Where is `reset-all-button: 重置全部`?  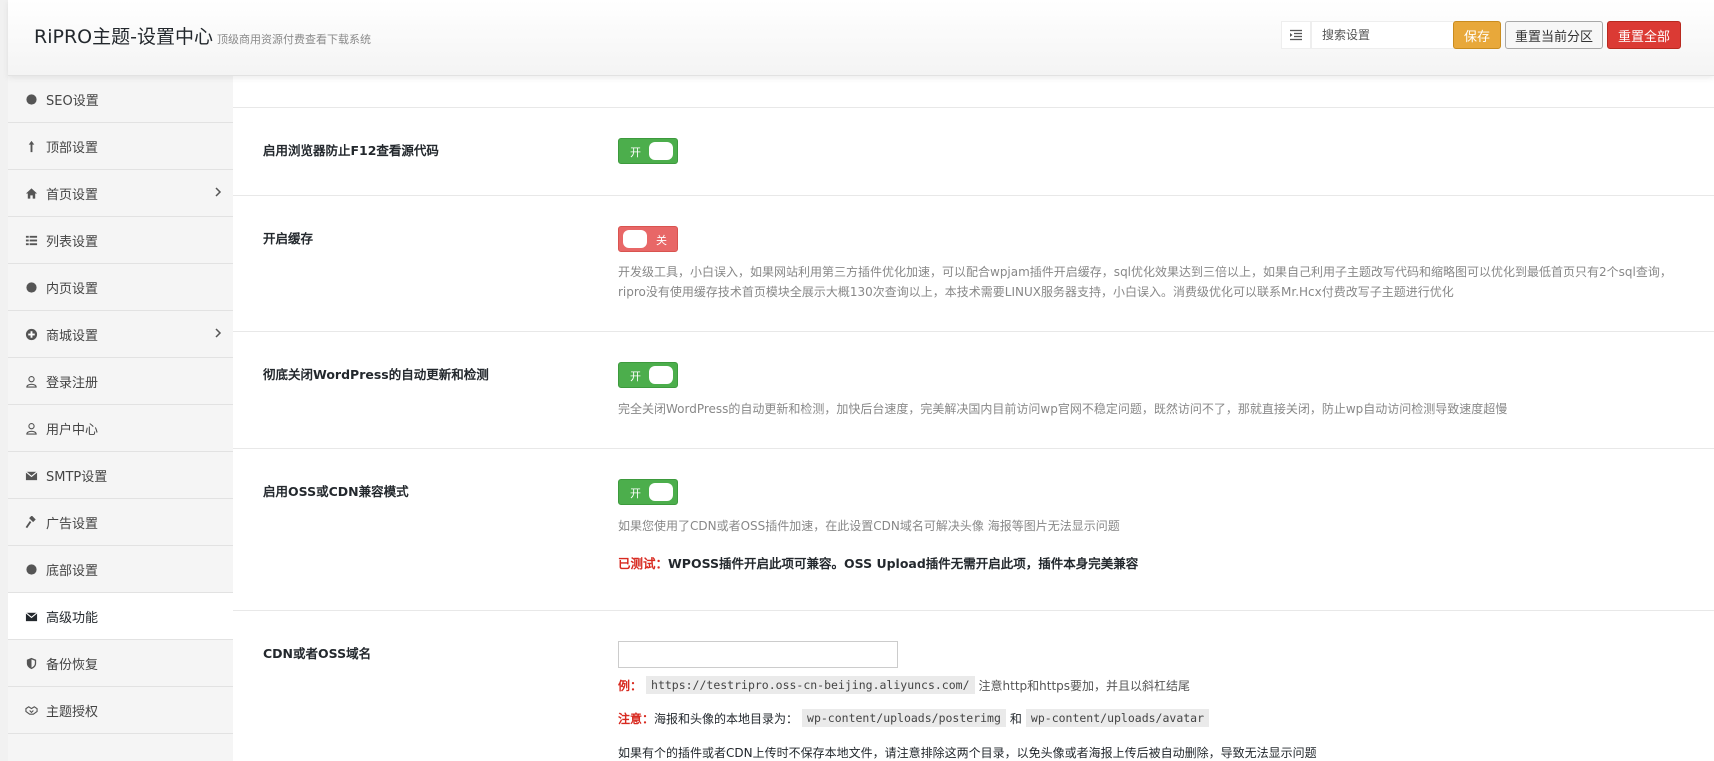 reset-all-button: 重置全部 is located at coordinates (1644, 35).